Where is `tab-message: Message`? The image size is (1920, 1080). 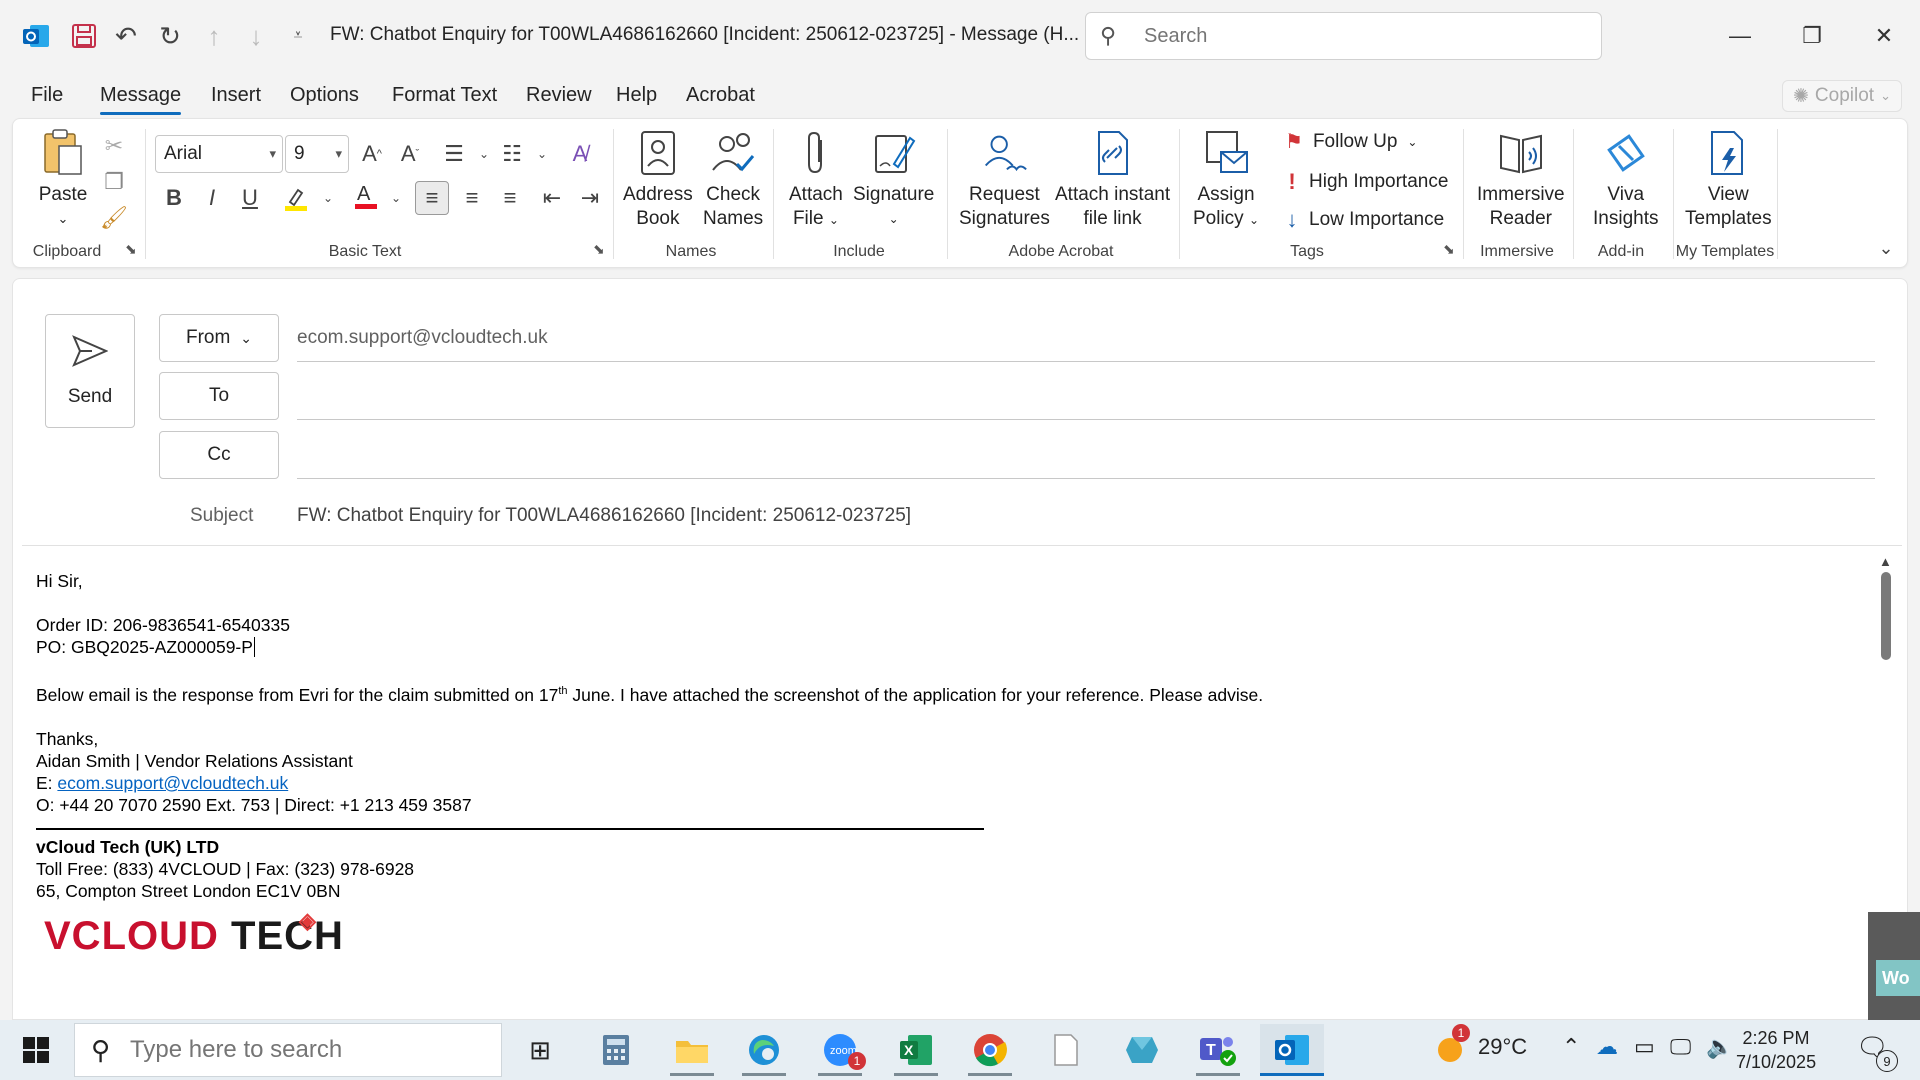 tab-message: Message is located at coordinates (141, 99).